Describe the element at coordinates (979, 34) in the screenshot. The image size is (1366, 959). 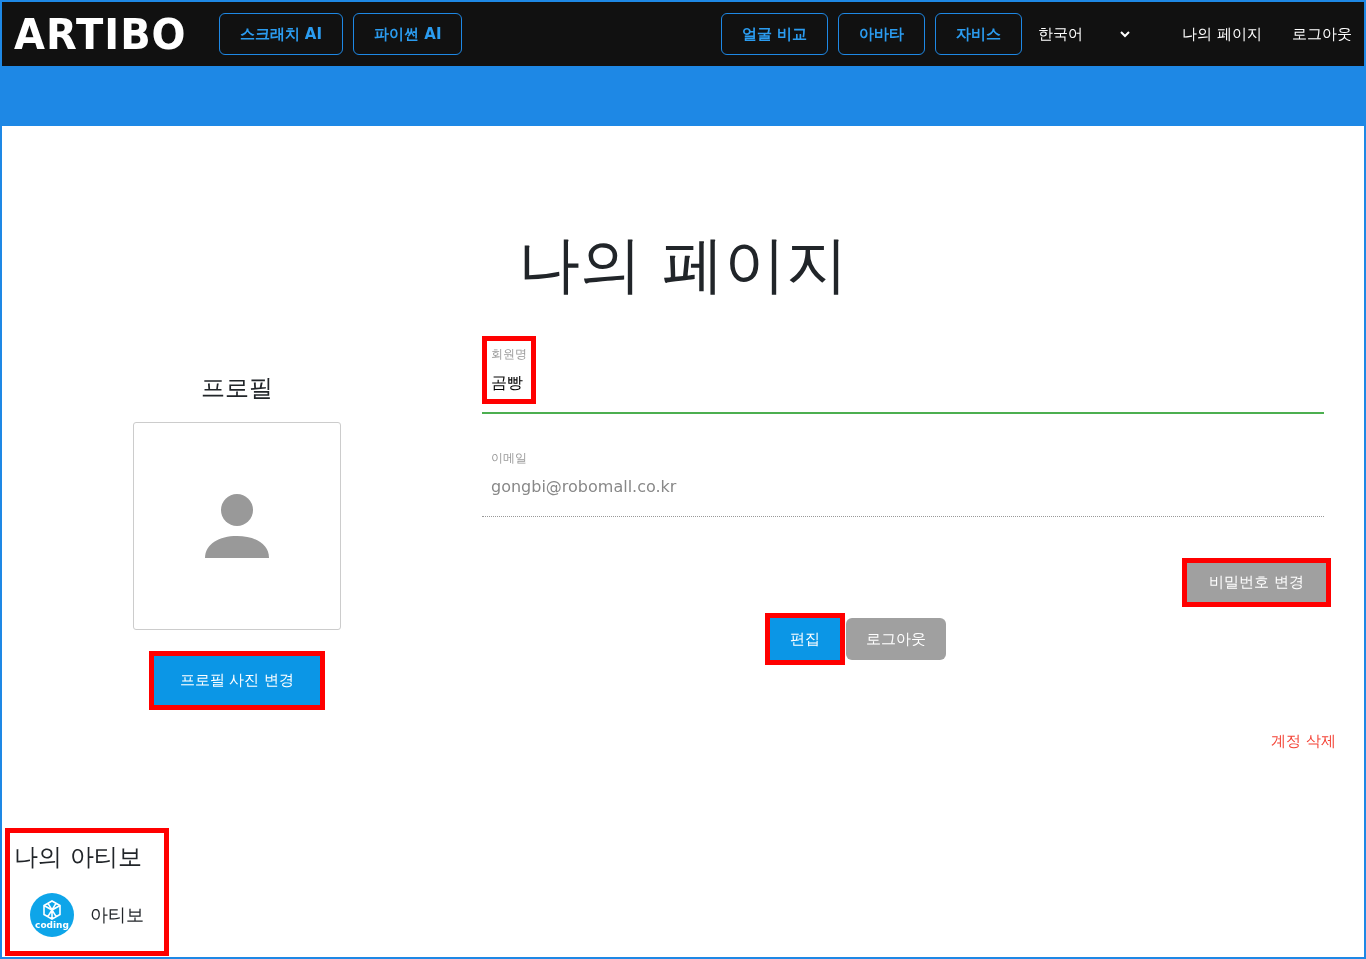
I see `nav-button: 자비스` at that location.